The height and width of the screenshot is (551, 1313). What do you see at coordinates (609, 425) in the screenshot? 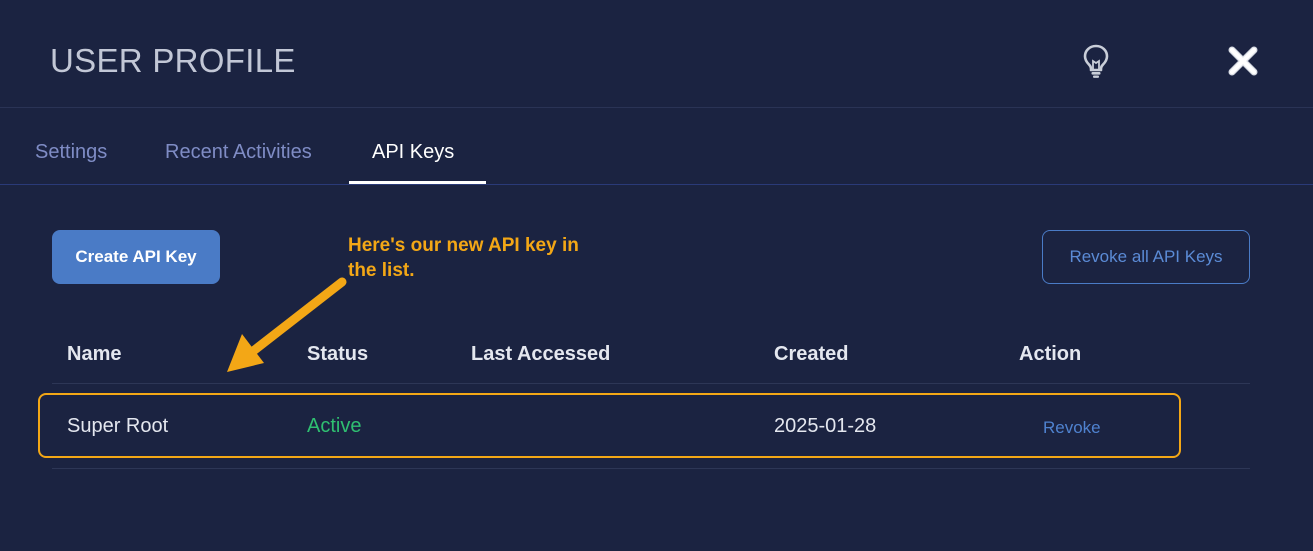
I see `annotation-highlight-box` at bounding box center [609, 425].